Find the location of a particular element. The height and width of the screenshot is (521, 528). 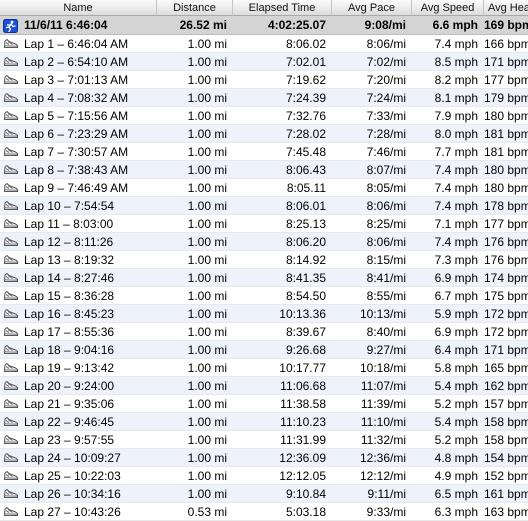

lap-avg-speed: 6.7 mph is located at coordinates (448, 296).